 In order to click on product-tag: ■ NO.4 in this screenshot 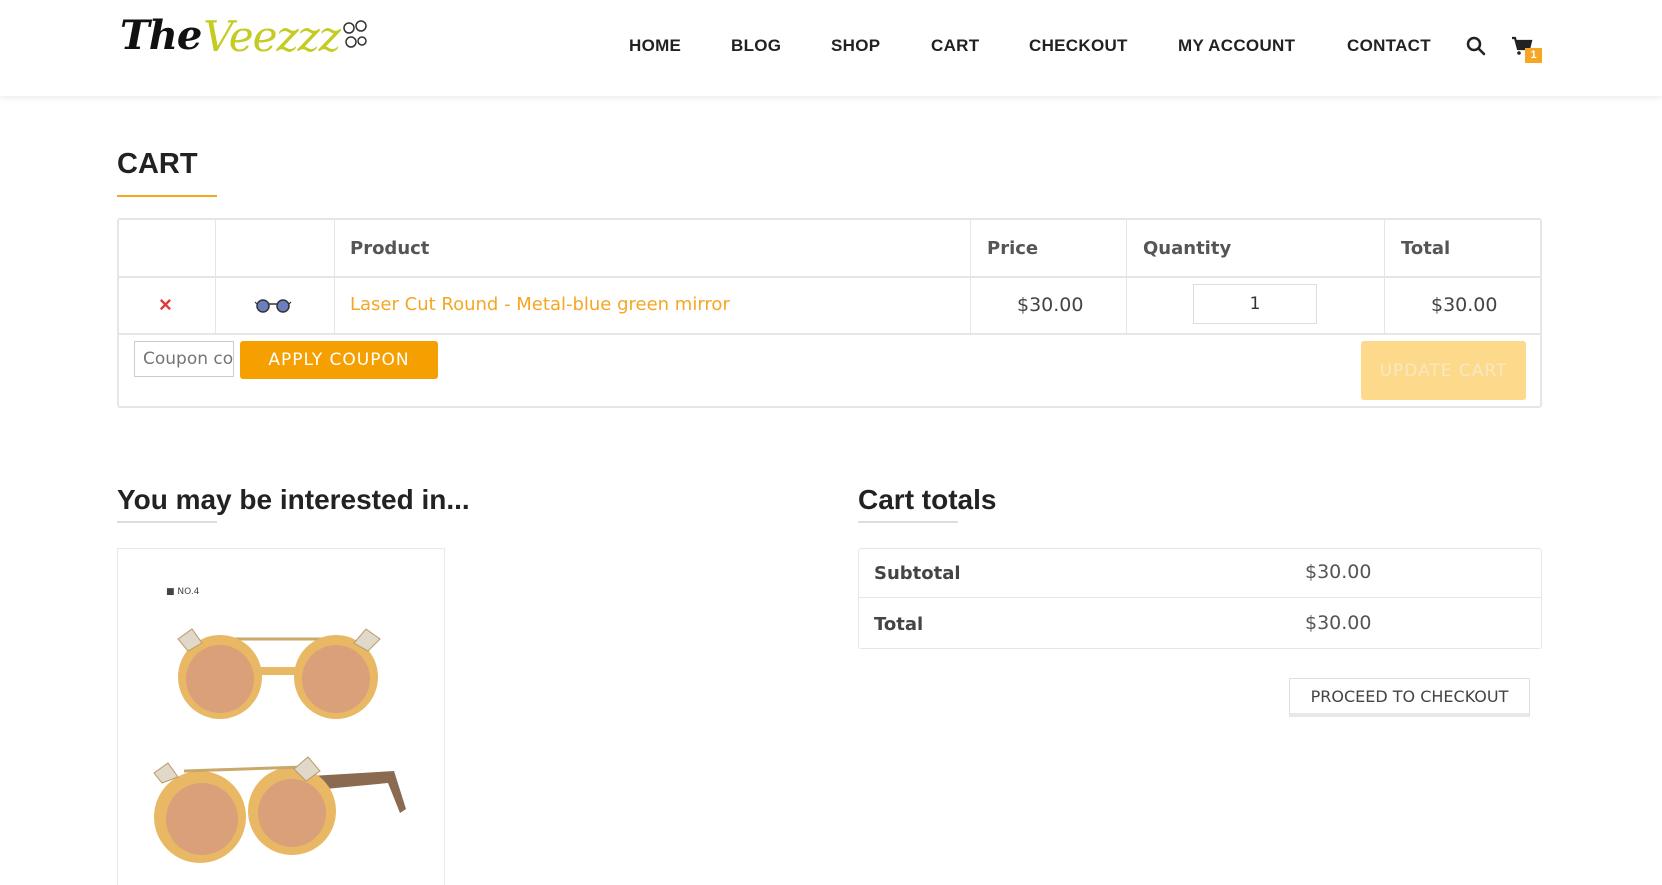, I will do `click(183, 592)`.